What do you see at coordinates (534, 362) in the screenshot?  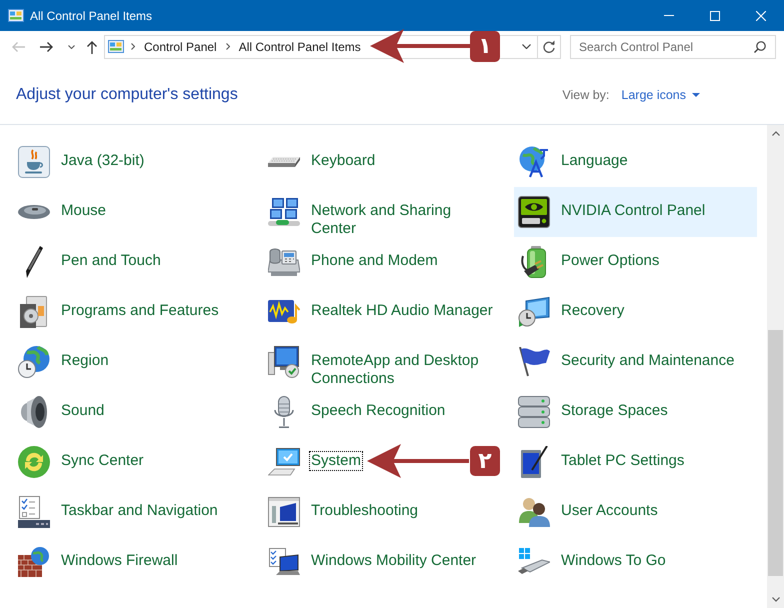 I see `flag-icon` at bounding box center [534, 362].